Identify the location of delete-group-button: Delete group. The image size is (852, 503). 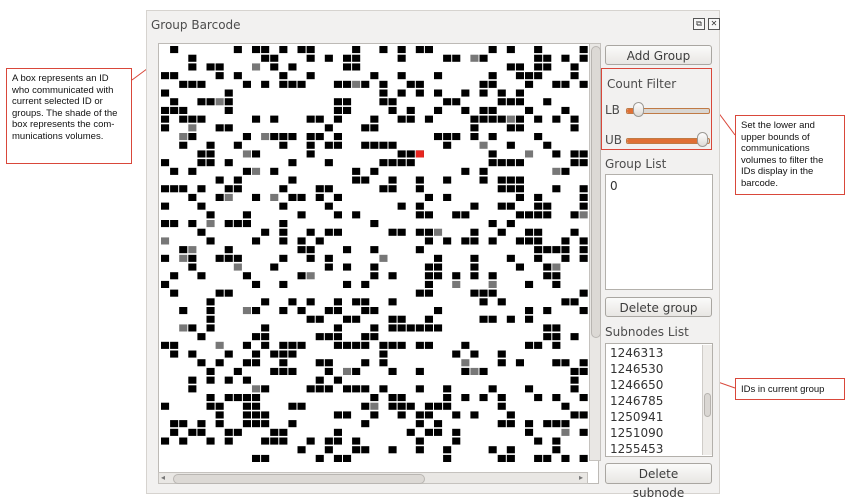
(658, 307).